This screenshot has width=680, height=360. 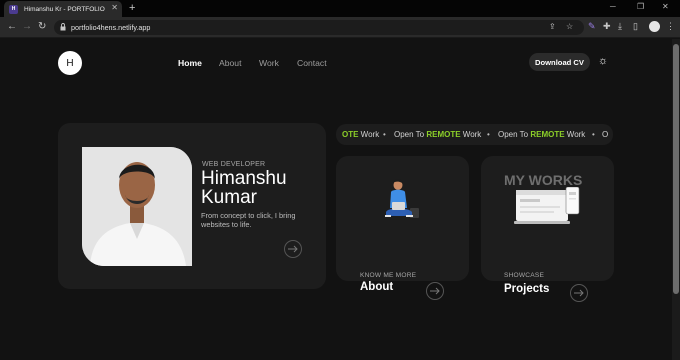 I want to click on back-icon: ←, so click(x=12, y=27).